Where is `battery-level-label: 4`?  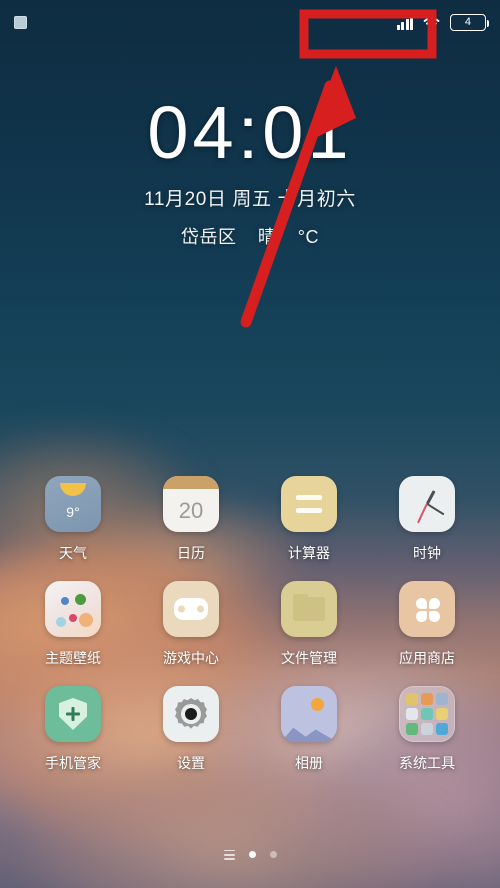 battery-level-label: 4 is located at coordinates (468, 21).